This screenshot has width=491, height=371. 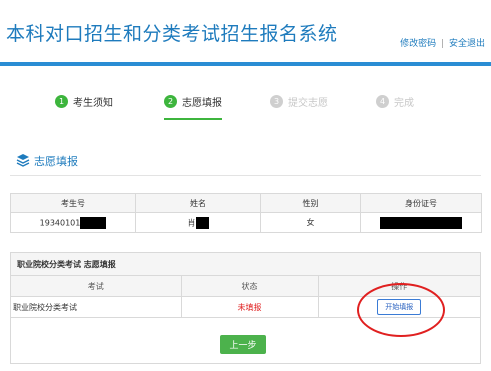 I want to click on step-4: 4 完成, so click(x=395, y=101).